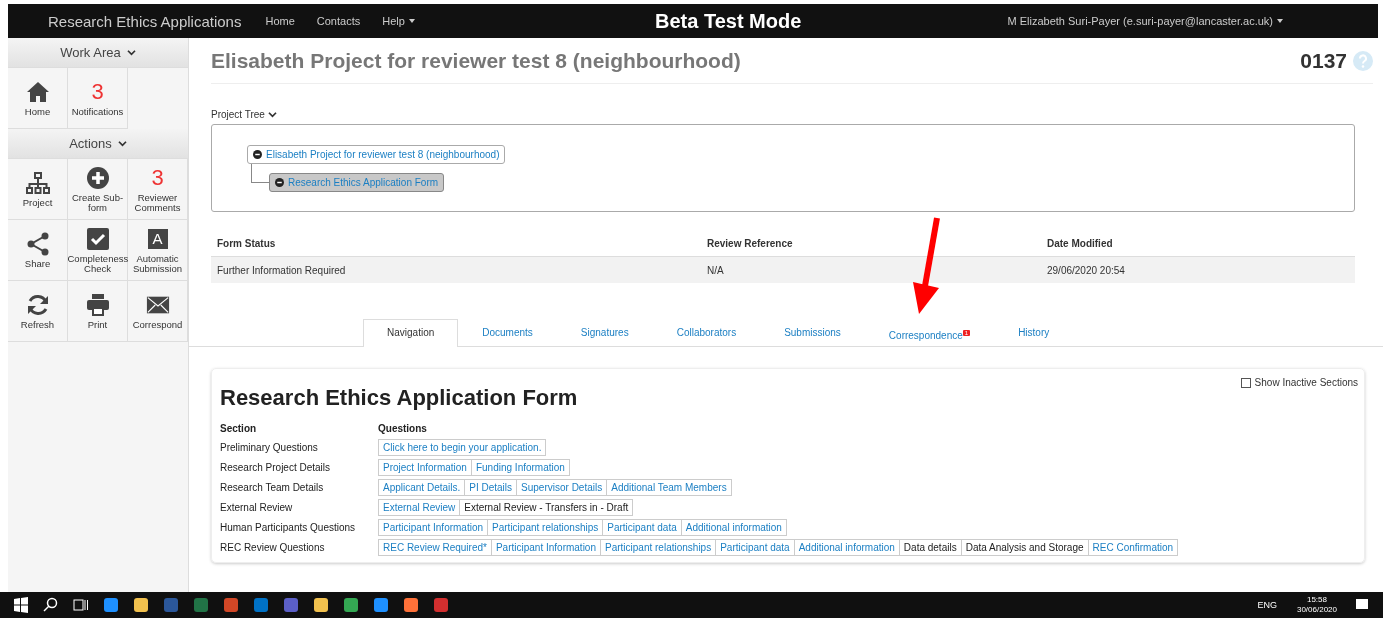  I want to click on question-link: External Review, so click(419, 507).